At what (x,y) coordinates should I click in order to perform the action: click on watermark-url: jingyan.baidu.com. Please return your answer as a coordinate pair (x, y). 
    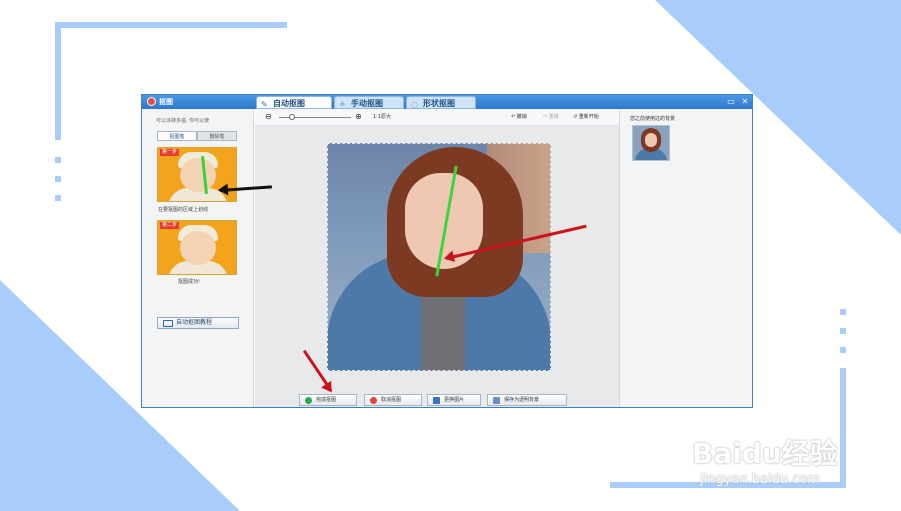
    Looking at the image, I should click on (760, 479).